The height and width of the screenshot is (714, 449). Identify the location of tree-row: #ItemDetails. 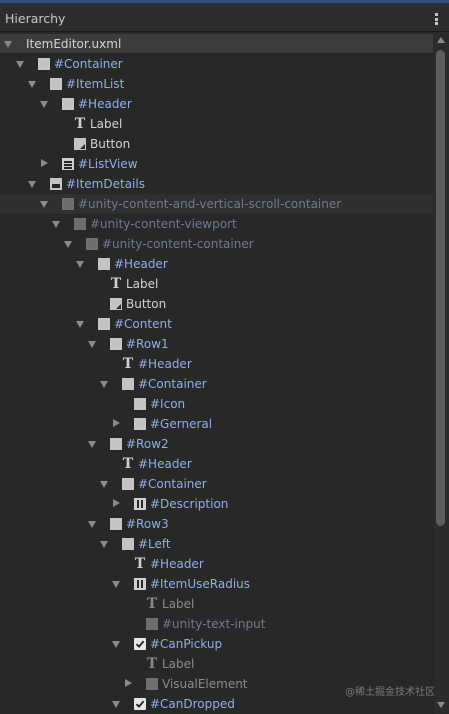
(216, 184).